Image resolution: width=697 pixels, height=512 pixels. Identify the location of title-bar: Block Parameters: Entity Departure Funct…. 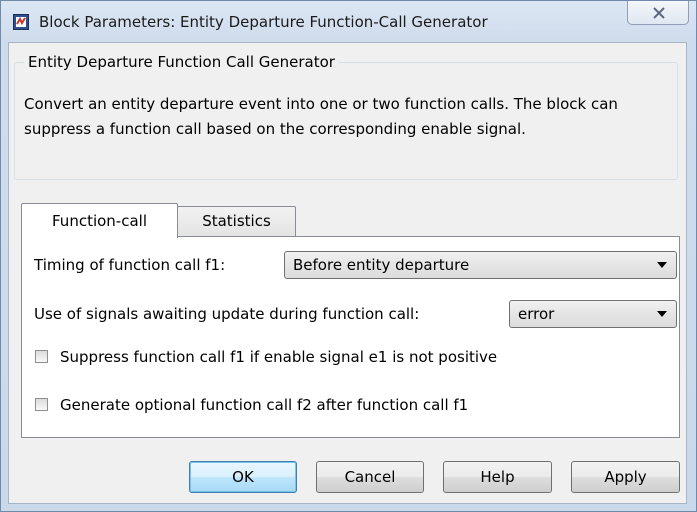
(348, 22).